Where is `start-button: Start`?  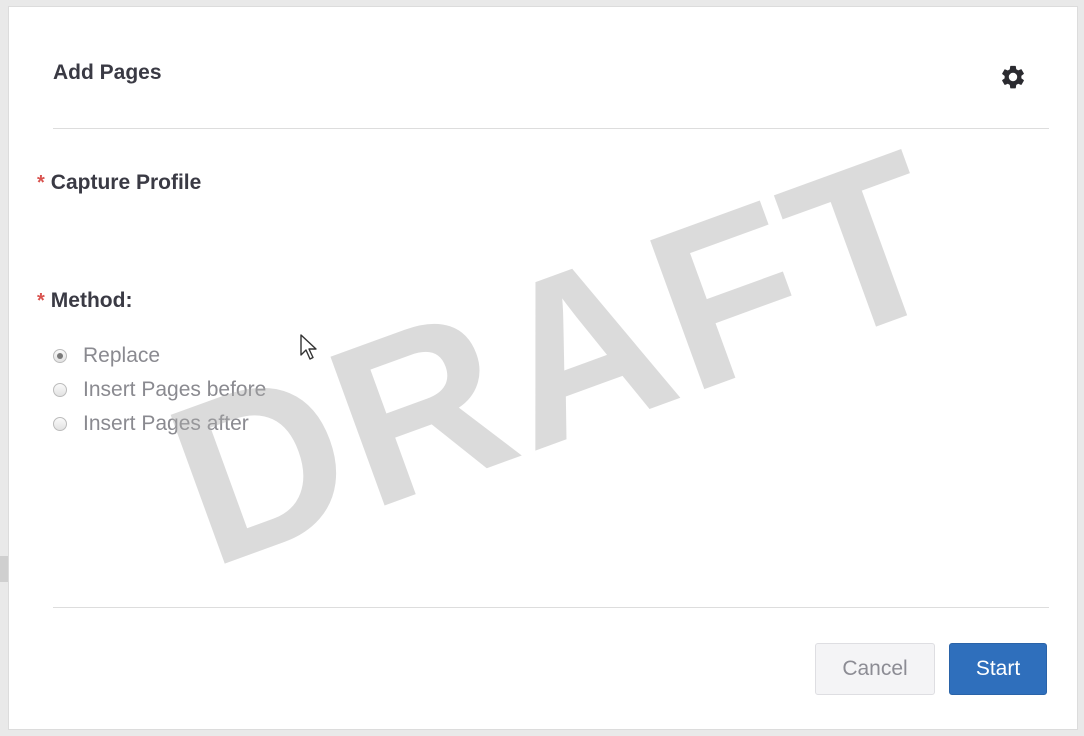 start-button: Start is located at coordinates (998, 669).